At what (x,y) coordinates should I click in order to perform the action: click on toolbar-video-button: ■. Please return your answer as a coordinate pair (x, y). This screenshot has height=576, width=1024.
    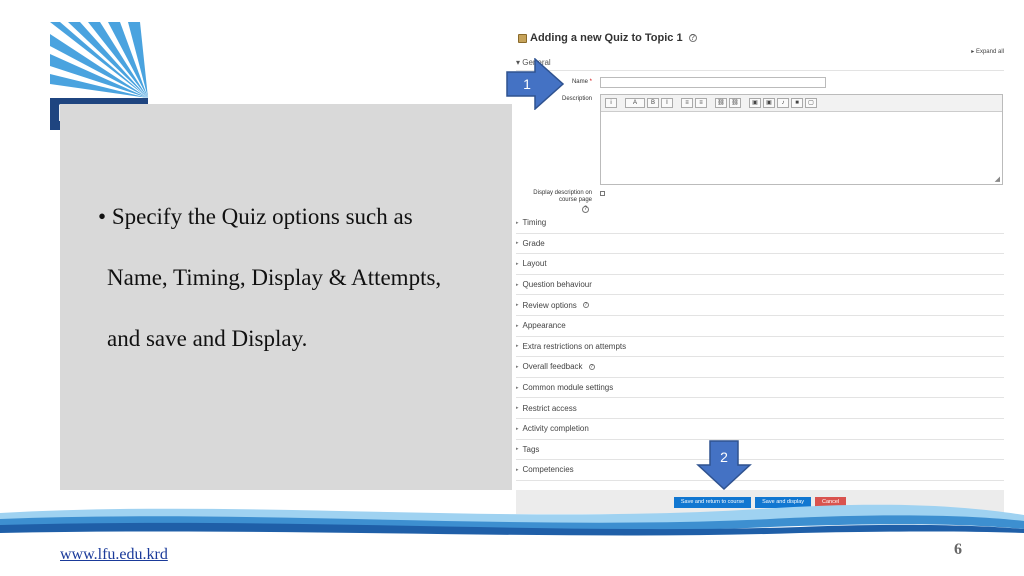
    Looking at the image, I should click on (797, 103).